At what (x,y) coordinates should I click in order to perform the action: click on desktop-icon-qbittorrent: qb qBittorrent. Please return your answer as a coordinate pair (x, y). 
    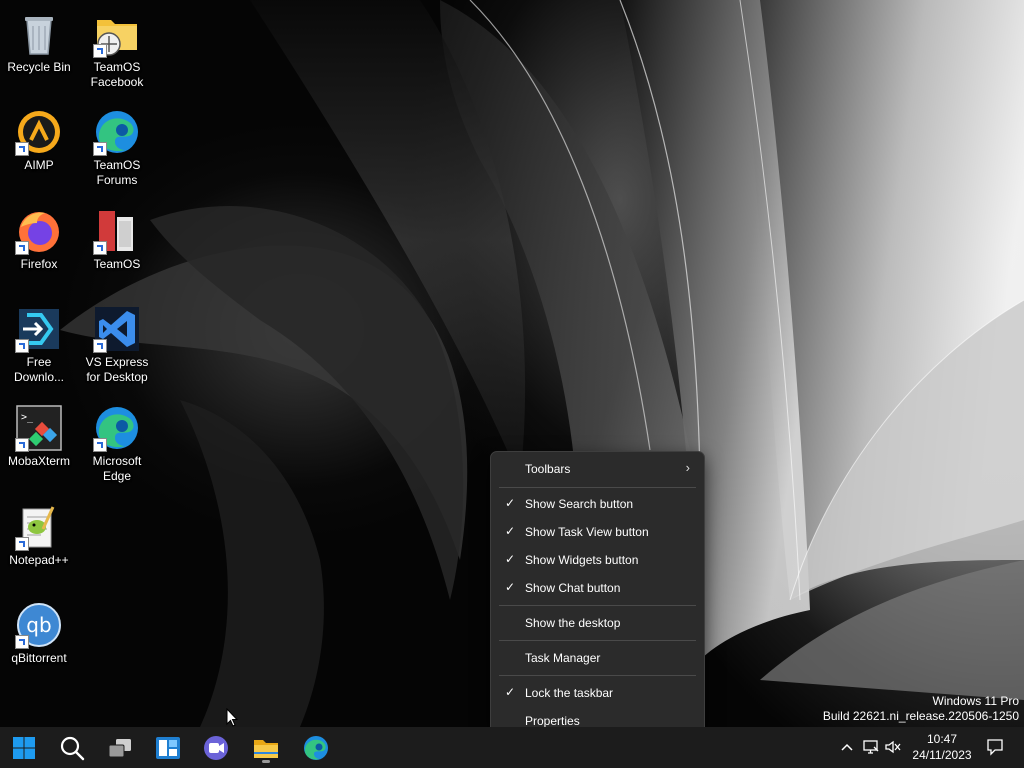
    Looking at the image, I should click on (39, 633).